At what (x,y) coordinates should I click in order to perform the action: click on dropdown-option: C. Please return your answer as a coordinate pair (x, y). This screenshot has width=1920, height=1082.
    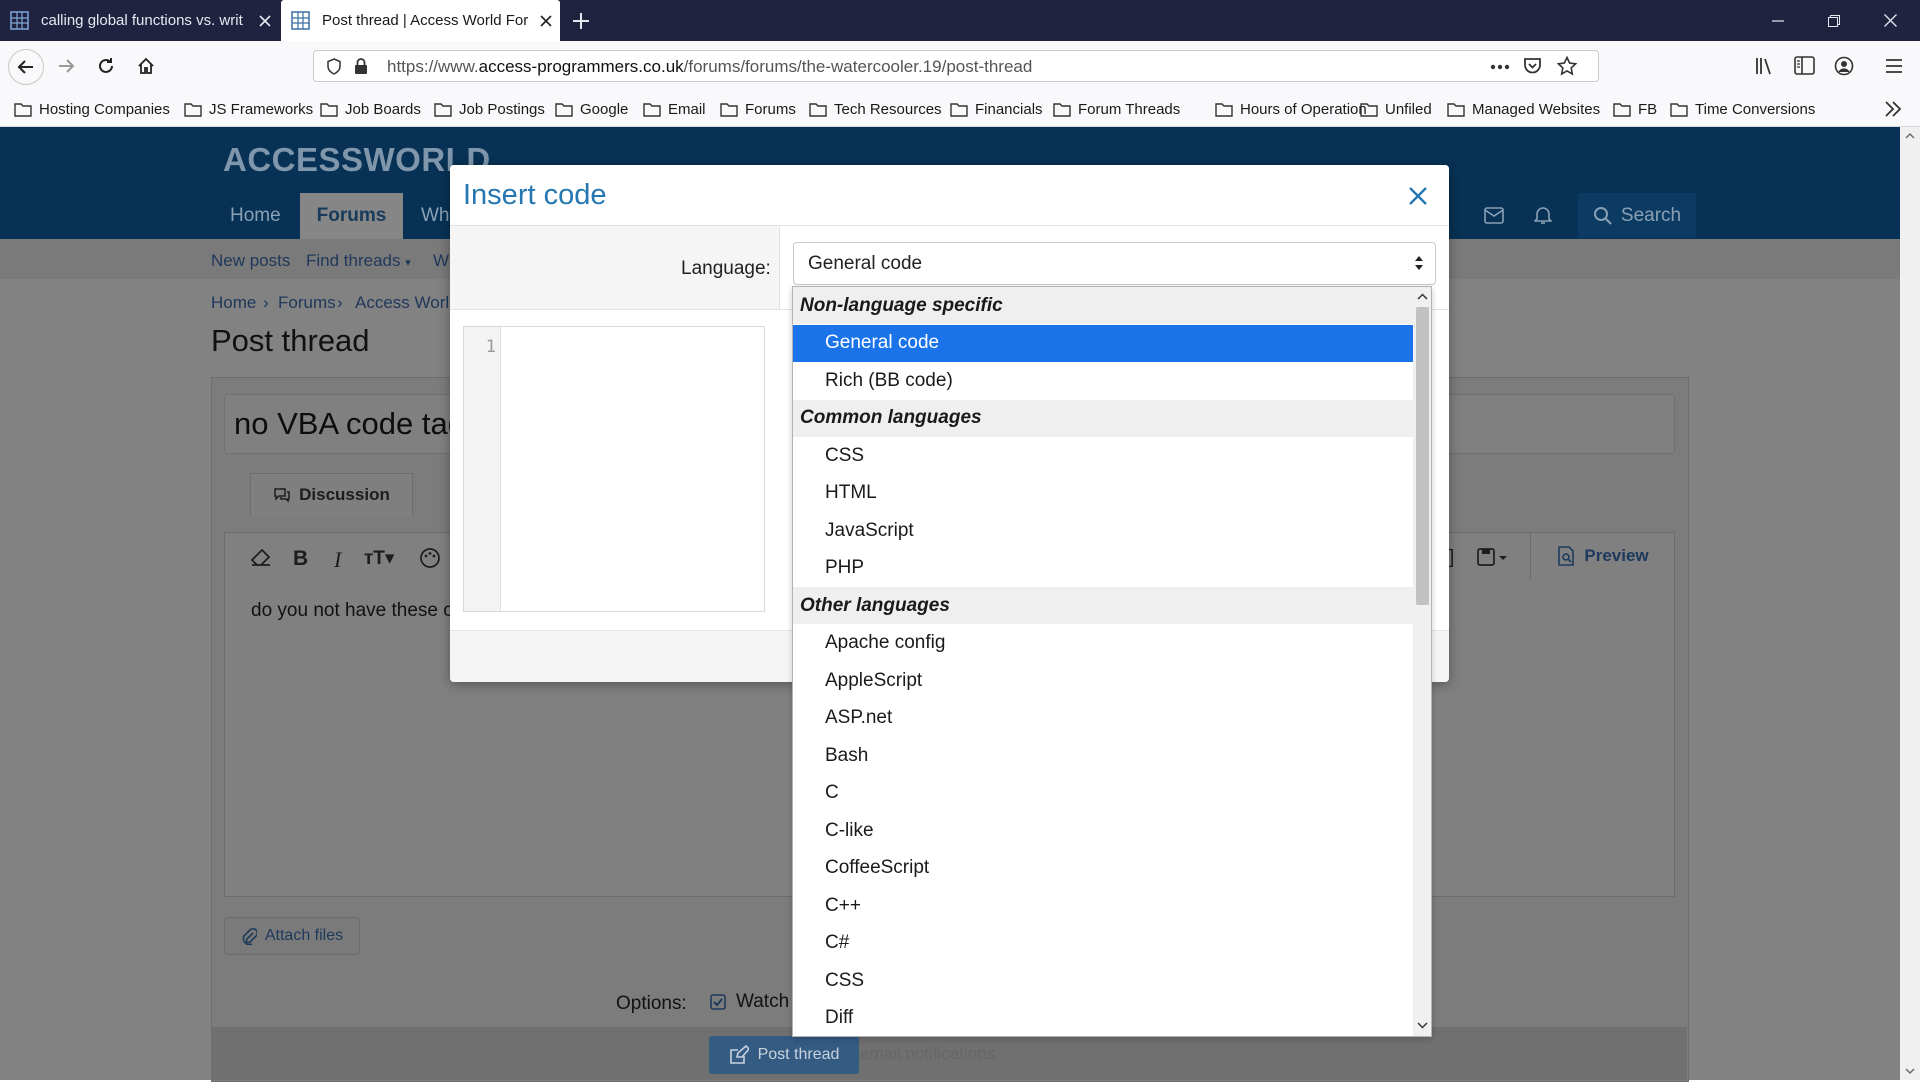
    Looking at the image, I should click on (1103, 793).